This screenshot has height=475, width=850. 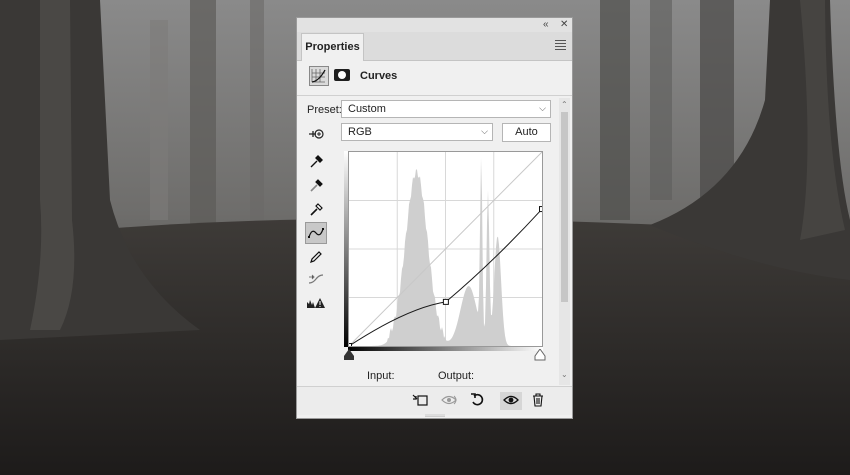 I want to click on double-chevron-left-icon: «, so click(x=546, y=24).